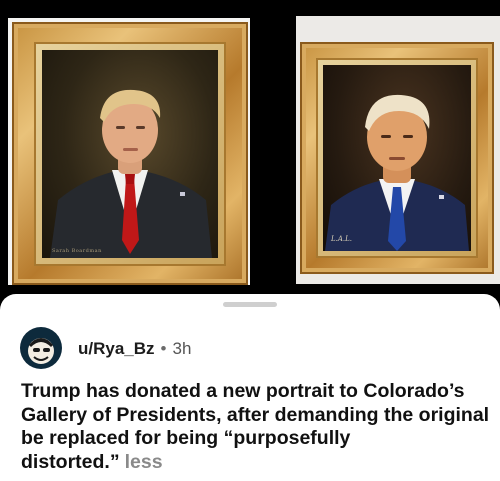  I want to click on user-avatar, so click(41, 348).